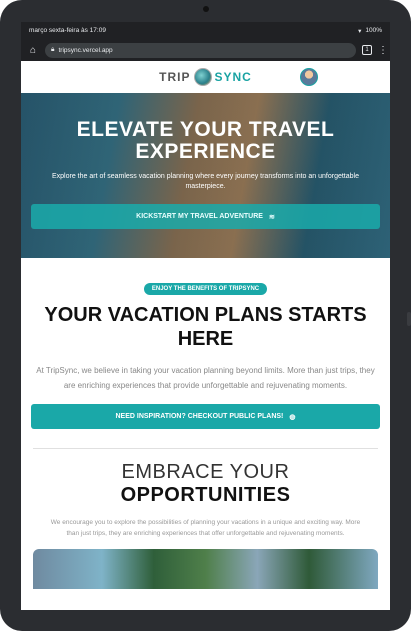  What do you see at coordinates (205, 472) in the screenshot?
I see `embrace-title-light: EMBRACE YOUR` at bounding box center [205, 472].